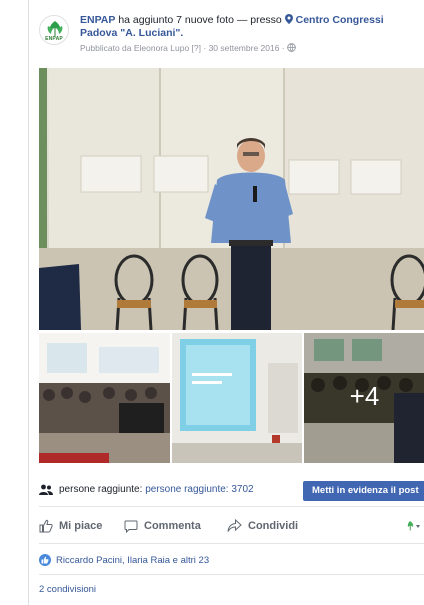 Image resolution: width=424 pixels, height=605 pixels. Describe the element at coordinates (67, 589) in the screenshot. I see `shares-count-link: 2 condivisioni` at that location.